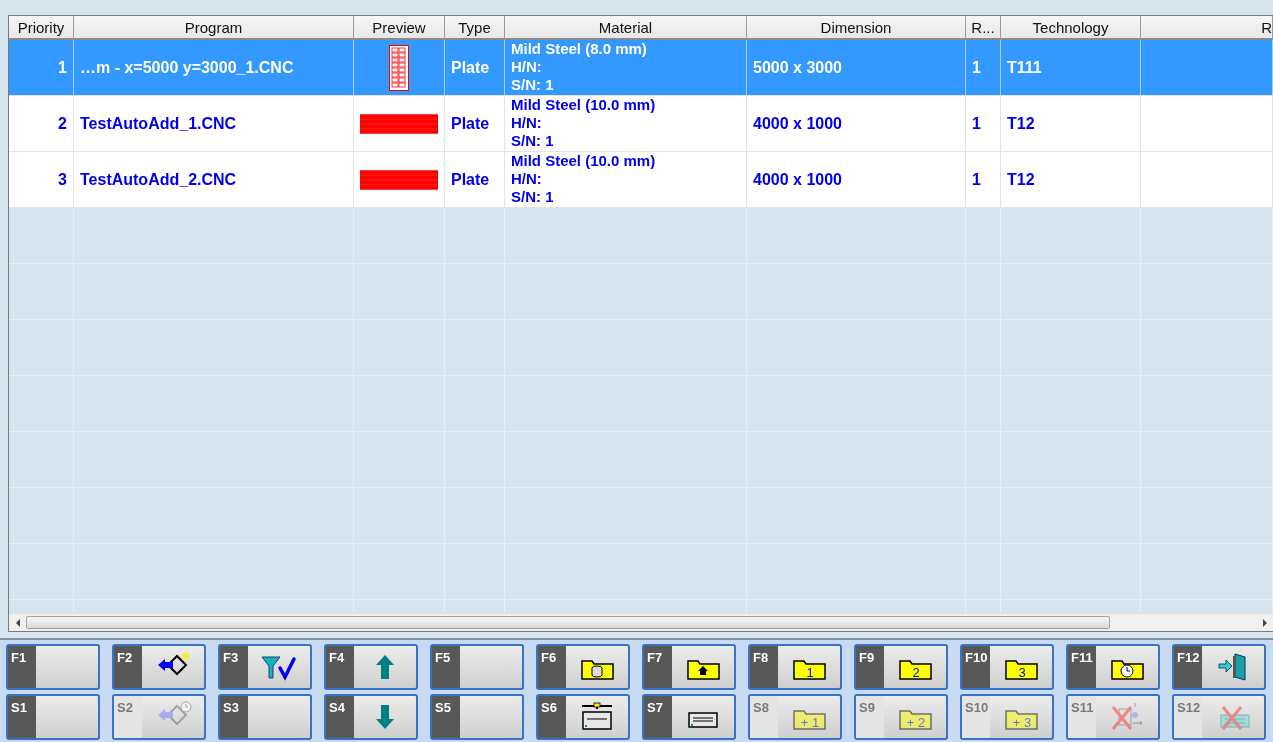 The width and height of the screenshot is (1273, 742). Describe the element at coordinates (1207, 28) in the screenshot. I see `column-header: R` at that location.